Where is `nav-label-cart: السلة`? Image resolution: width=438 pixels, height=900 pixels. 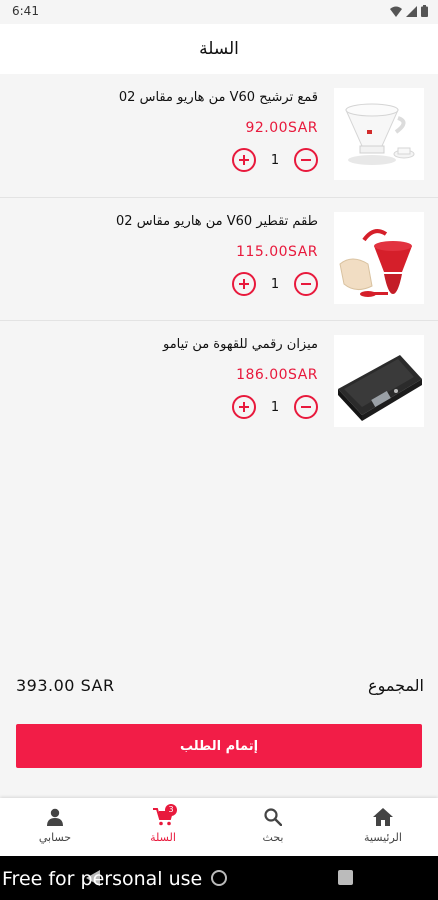
nav-label-cart: السلة is located at coordinates (163, 837).